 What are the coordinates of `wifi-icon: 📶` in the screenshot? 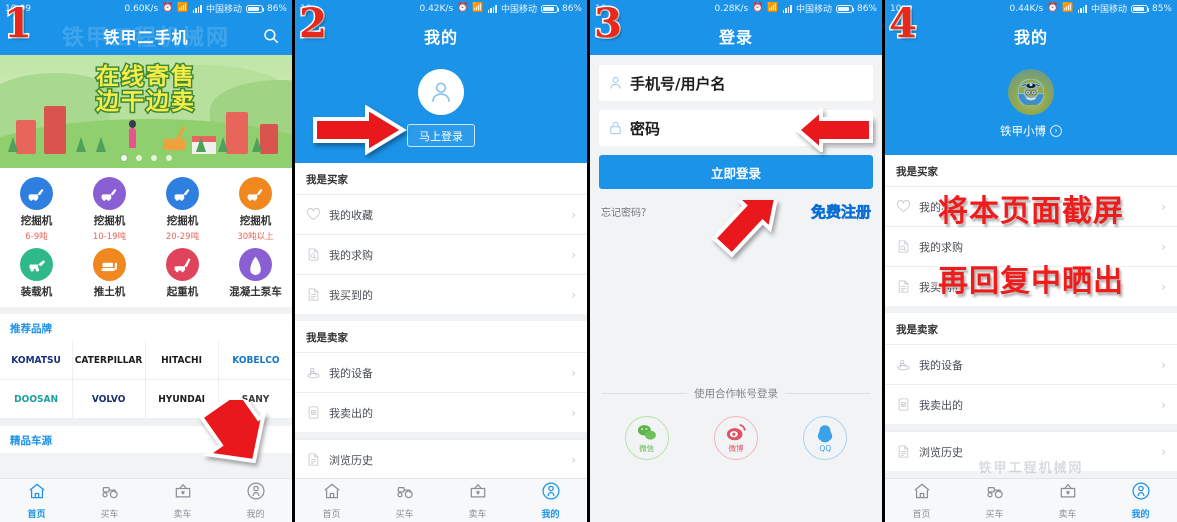 It's located at (773, 8).